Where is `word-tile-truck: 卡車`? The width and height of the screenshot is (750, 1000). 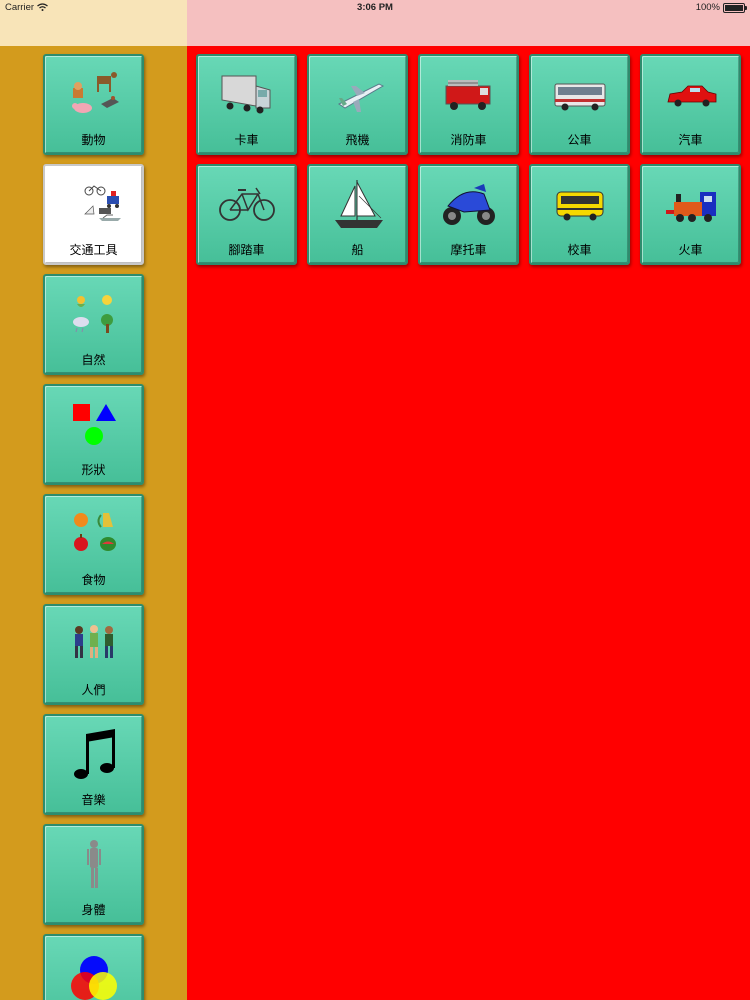
word-tile-truck: 卡車 is located at coordinates (246, 104).